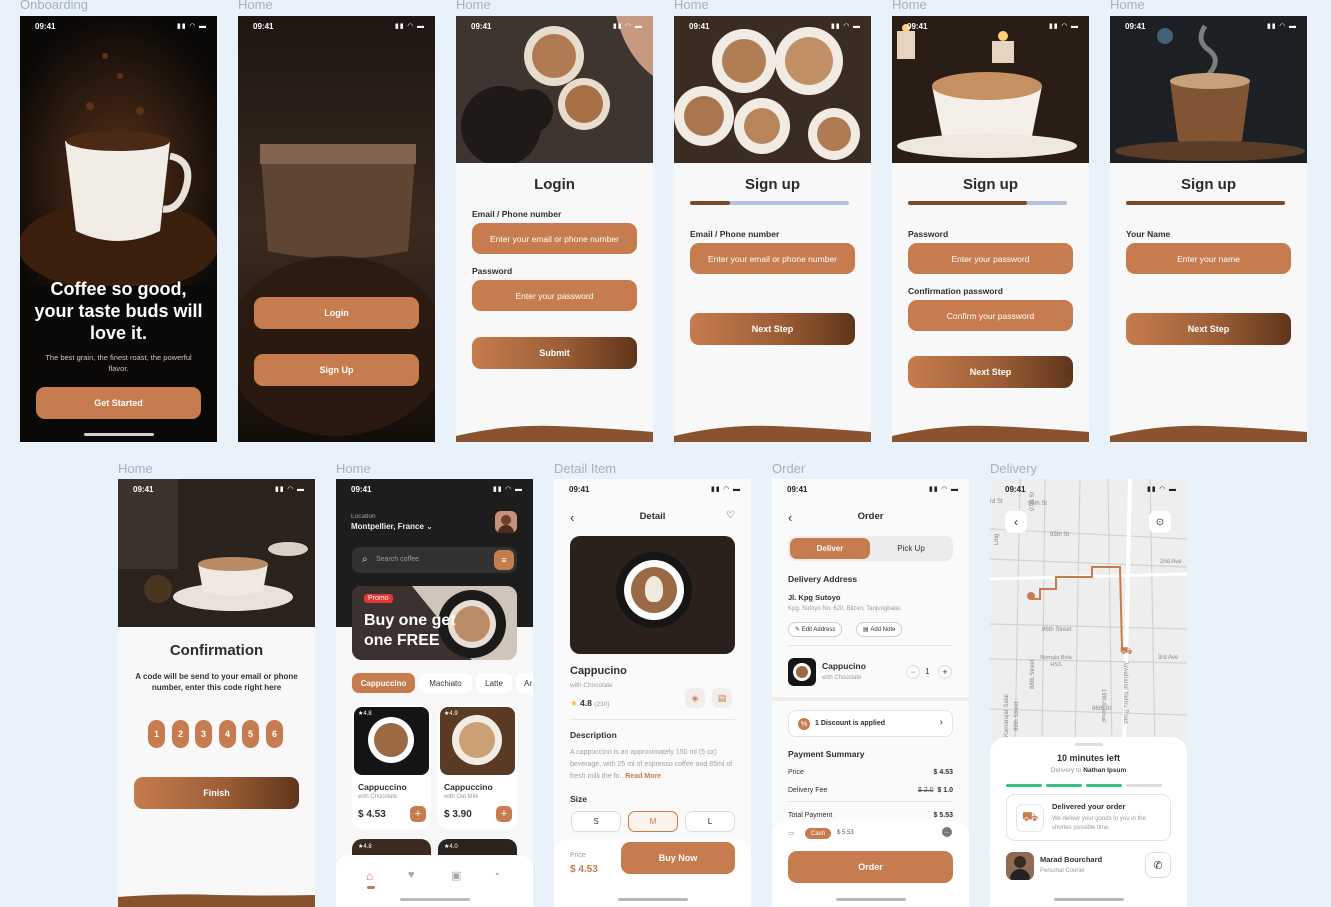 The height and width of the screenshot is (907, 1331). What do you see at coordinates (1020, 866) in the screenshot?
I see `courier-avatar` at bounding box center [1020, 866].